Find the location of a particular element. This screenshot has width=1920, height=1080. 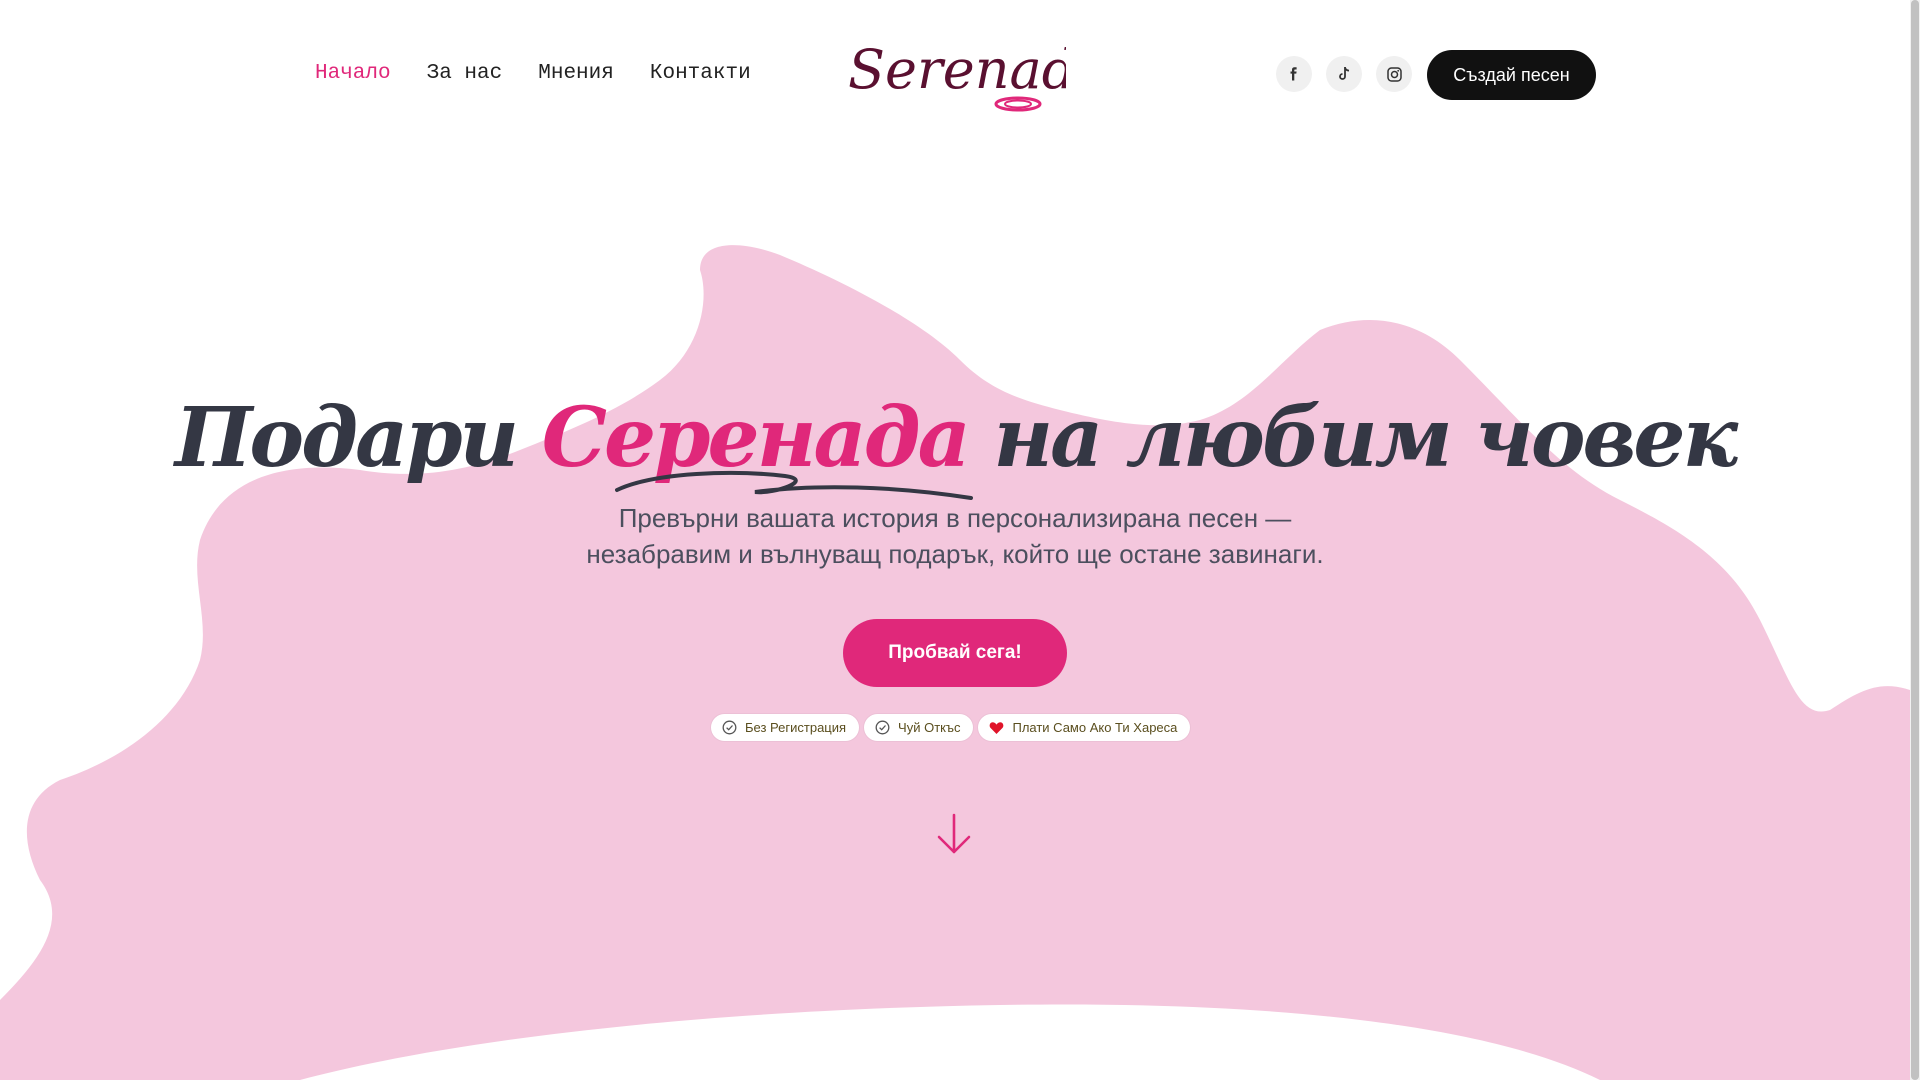

badge-label: Без Регистрация is located at coordinates (796, 727).